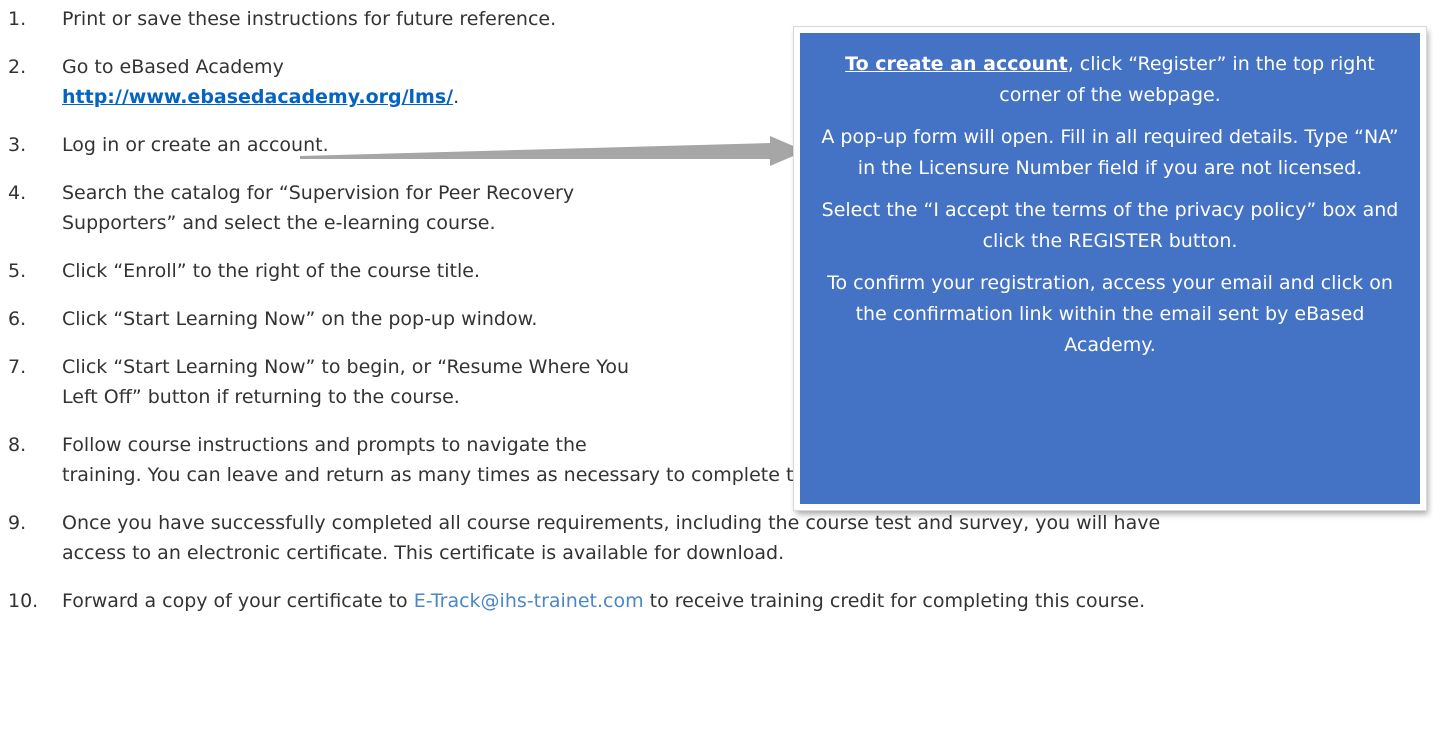 The width and height of the screenshot is (1433, 754). Describe the element at coordinates (17, 523) in the screenshot. I see `step-number: 9.` at that location.